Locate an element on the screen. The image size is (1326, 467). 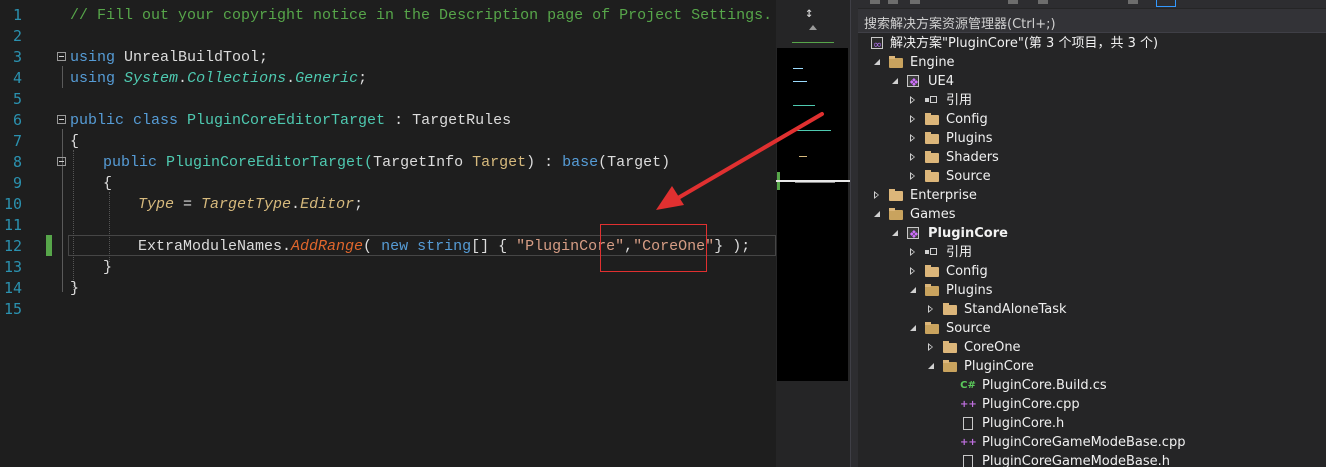
line-number: 12 is located at coordinates (12, 246).